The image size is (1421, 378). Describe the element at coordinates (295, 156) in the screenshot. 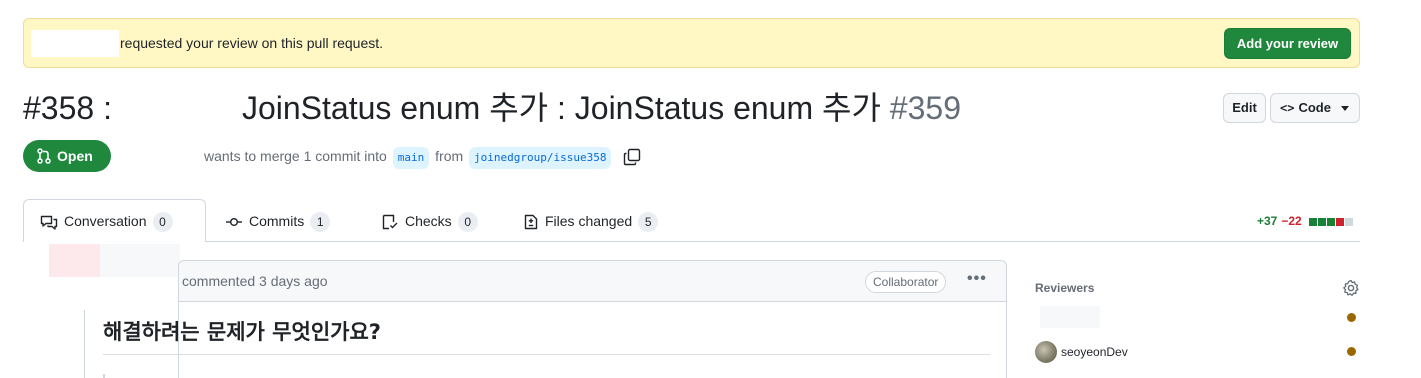

I see `merge-text: wants to merge 1 commit into` at that location.